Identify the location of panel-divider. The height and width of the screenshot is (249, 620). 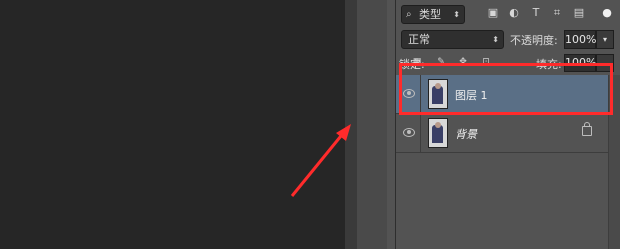
(351, 124).